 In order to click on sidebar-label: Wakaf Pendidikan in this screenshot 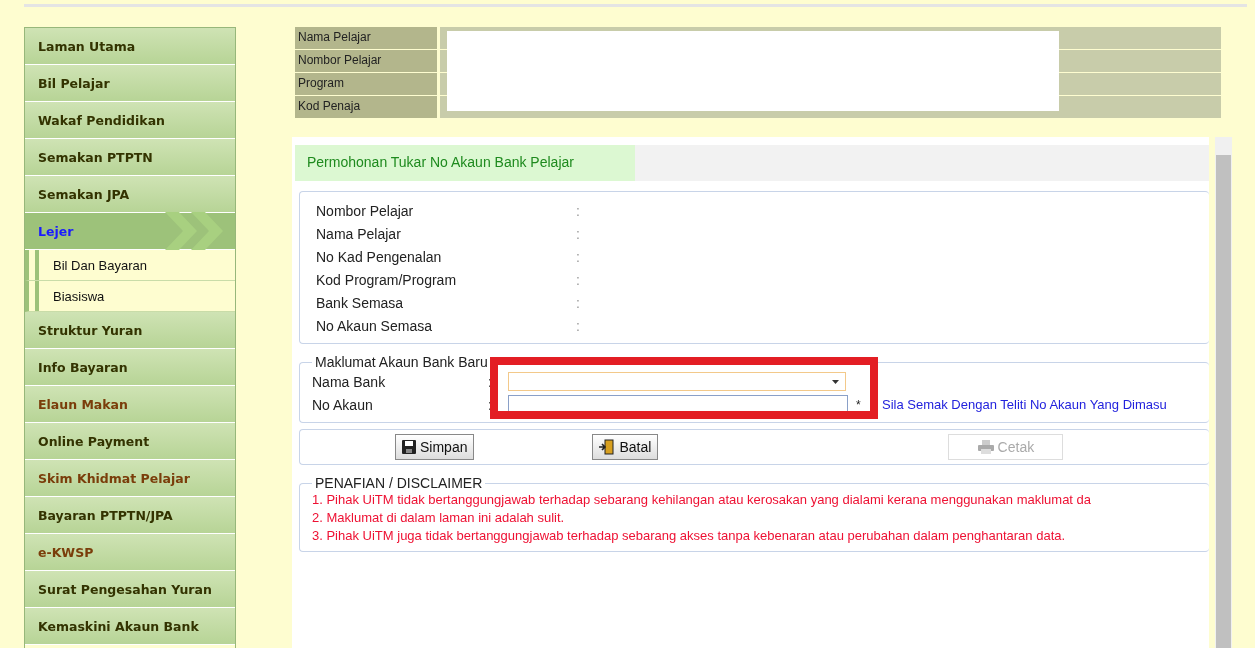, I will do `click(101, 120)`.